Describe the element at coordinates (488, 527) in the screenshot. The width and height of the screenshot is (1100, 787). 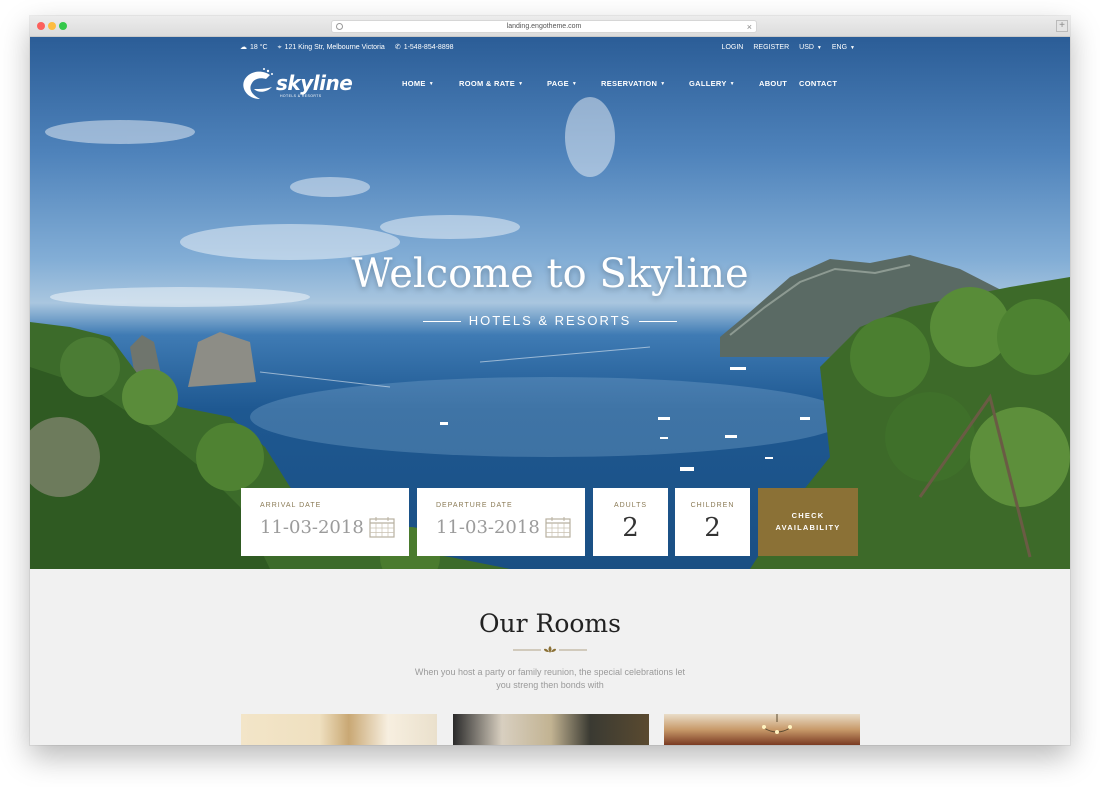
I see `departure-date-value: 11-03-2018` at that location.